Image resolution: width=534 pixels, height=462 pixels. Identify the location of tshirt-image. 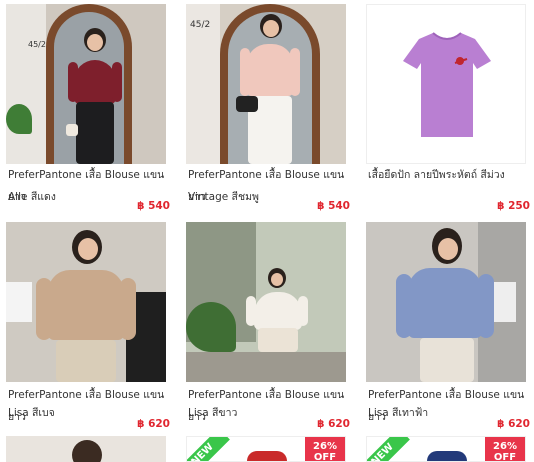
(447, 84).